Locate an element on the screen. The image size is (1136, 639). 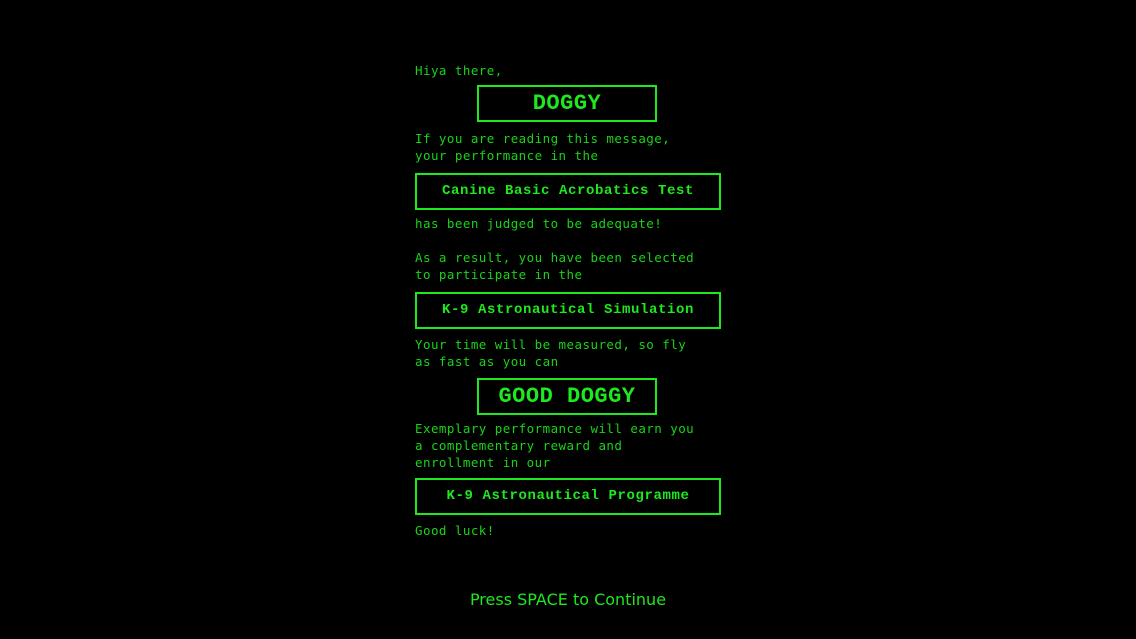
timing-line-1: Your time will be measured, so fly is located at coordinates (551, 344).